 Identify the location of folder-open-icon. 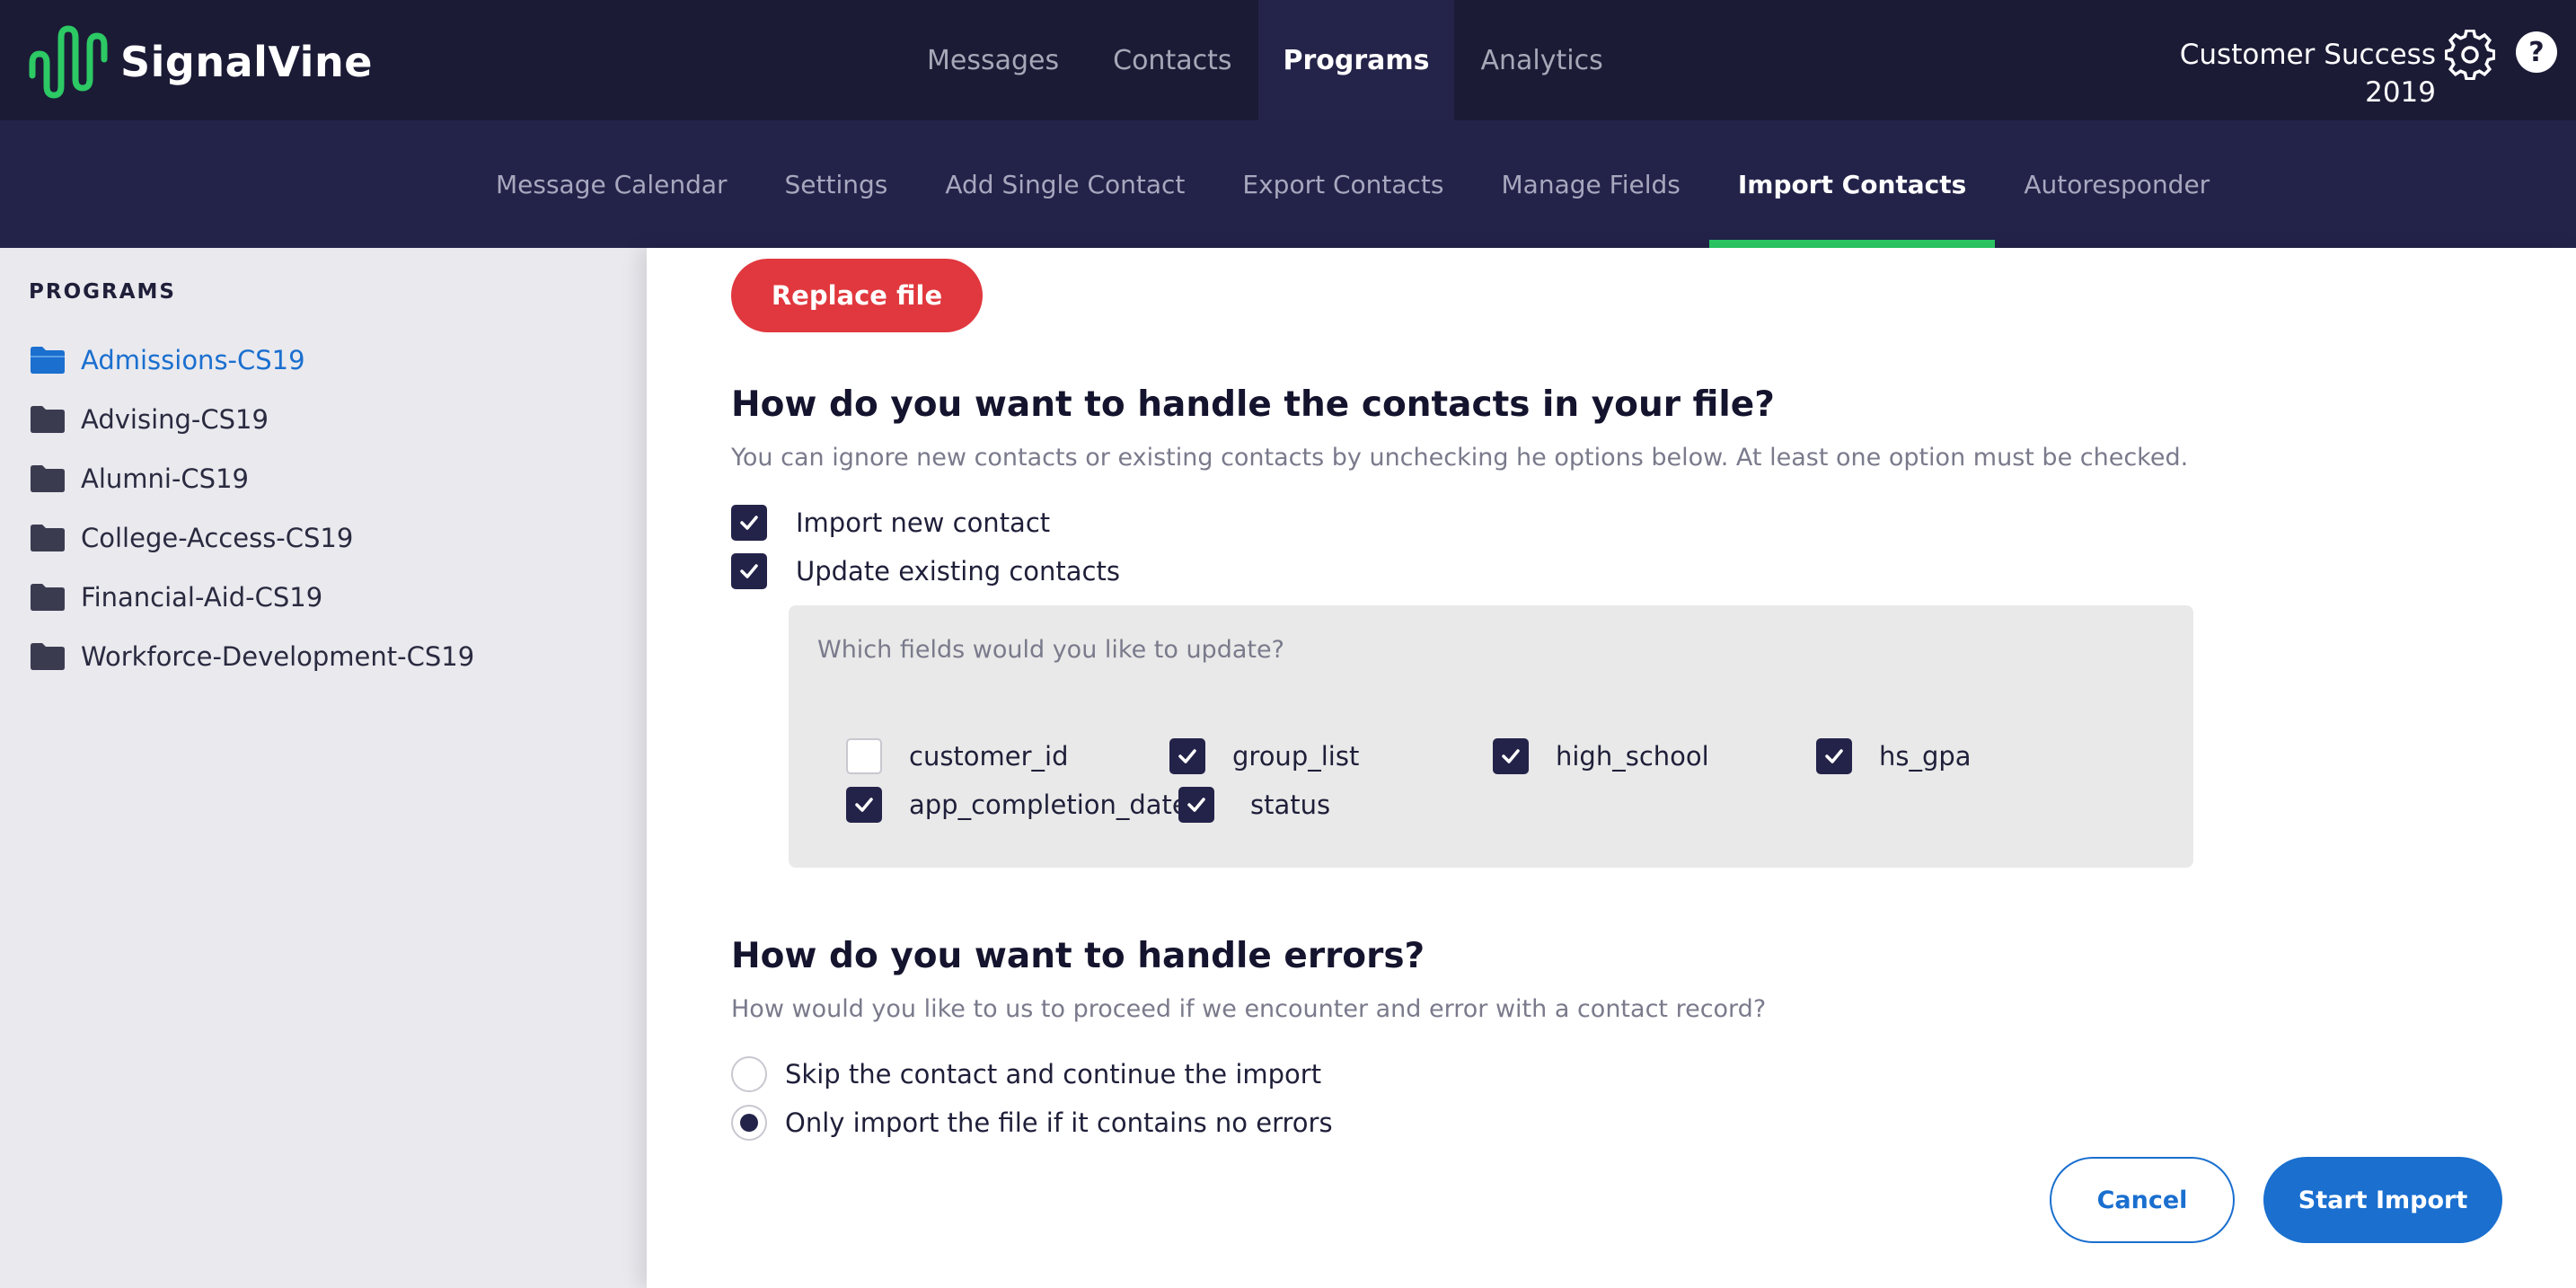
(48, 360).